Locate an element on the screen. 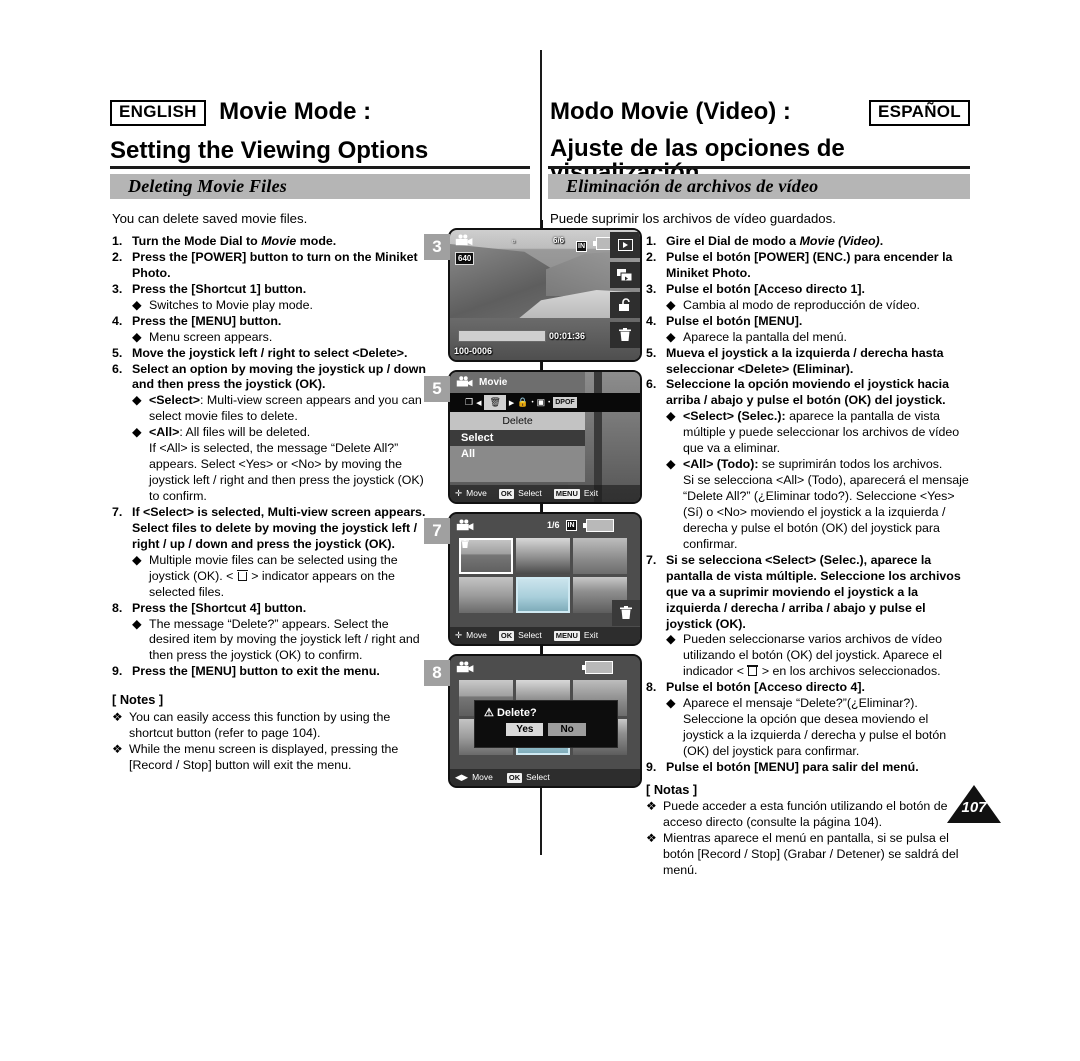  multiview-select-screen: 1/6 IN ✛ Move OK Select MENU Exit is located at coordinates (545, 579).